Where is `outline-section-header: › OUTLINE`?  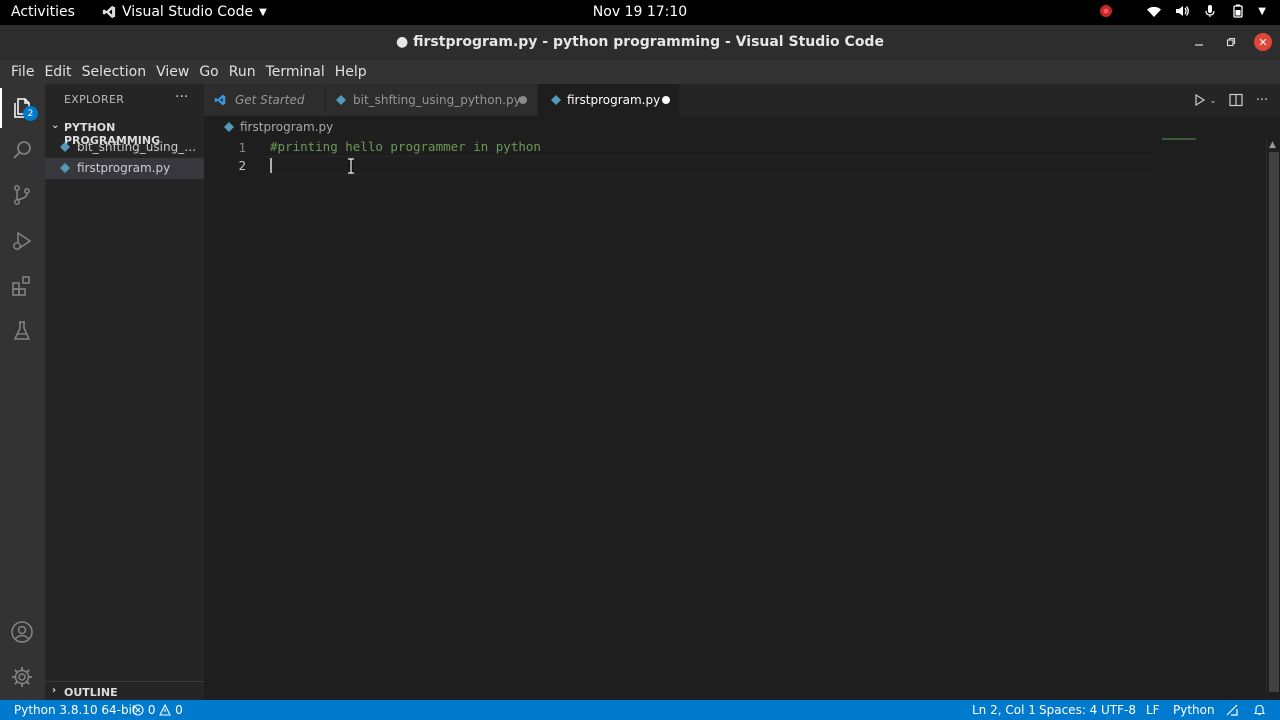 outline-section-header: › OUTLINE is located at coordinates (124, 690).